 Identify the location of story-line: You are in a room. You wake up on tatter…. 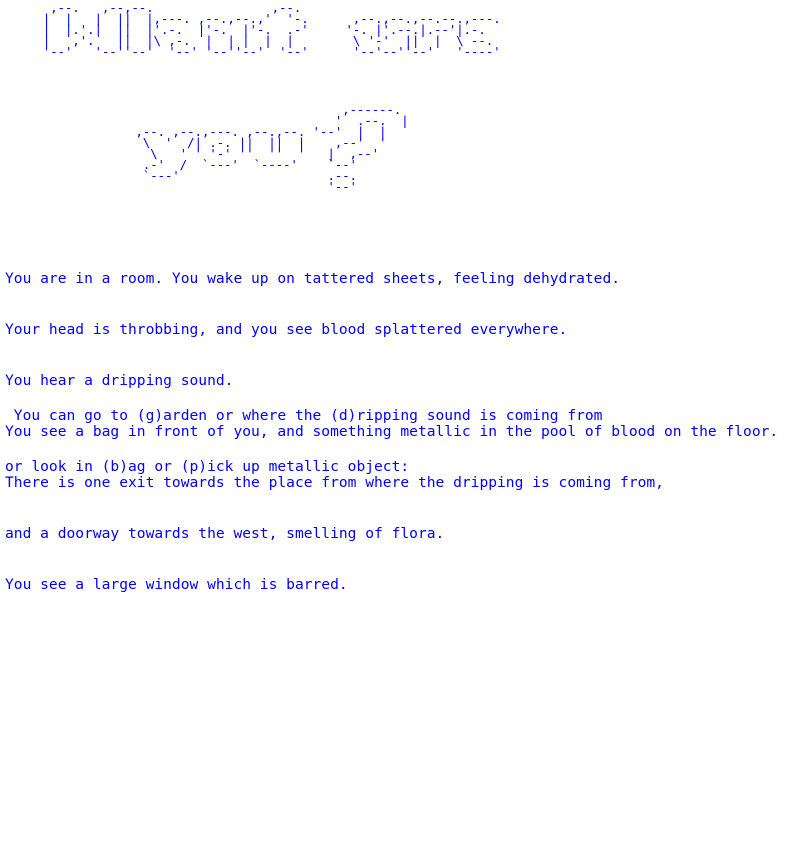
(313, 278).